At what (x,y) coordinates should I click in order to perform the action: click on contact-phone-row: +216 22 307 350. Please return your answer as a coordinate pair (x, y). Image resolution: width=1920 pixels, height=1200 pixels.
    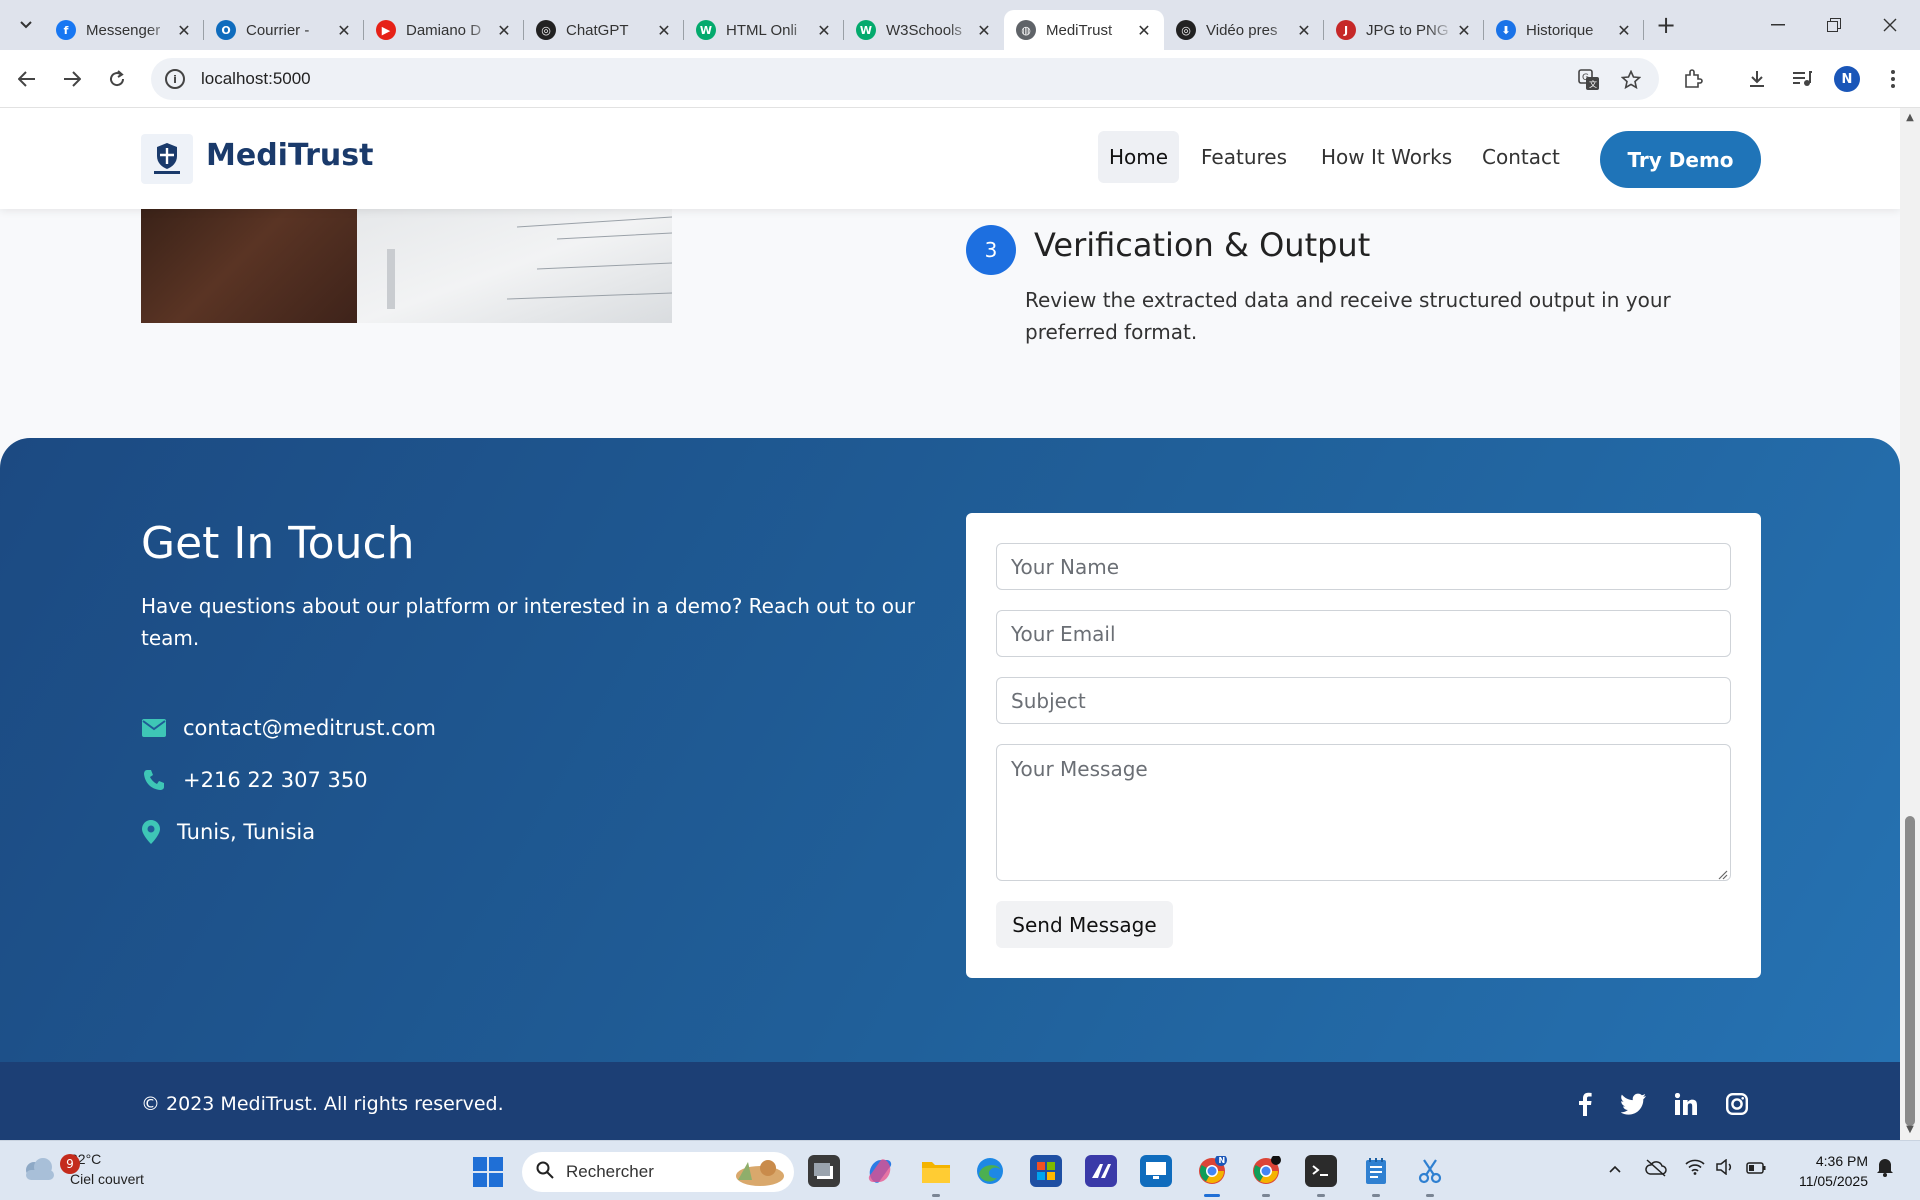
    Looking at the image, I should click on (254, 780).